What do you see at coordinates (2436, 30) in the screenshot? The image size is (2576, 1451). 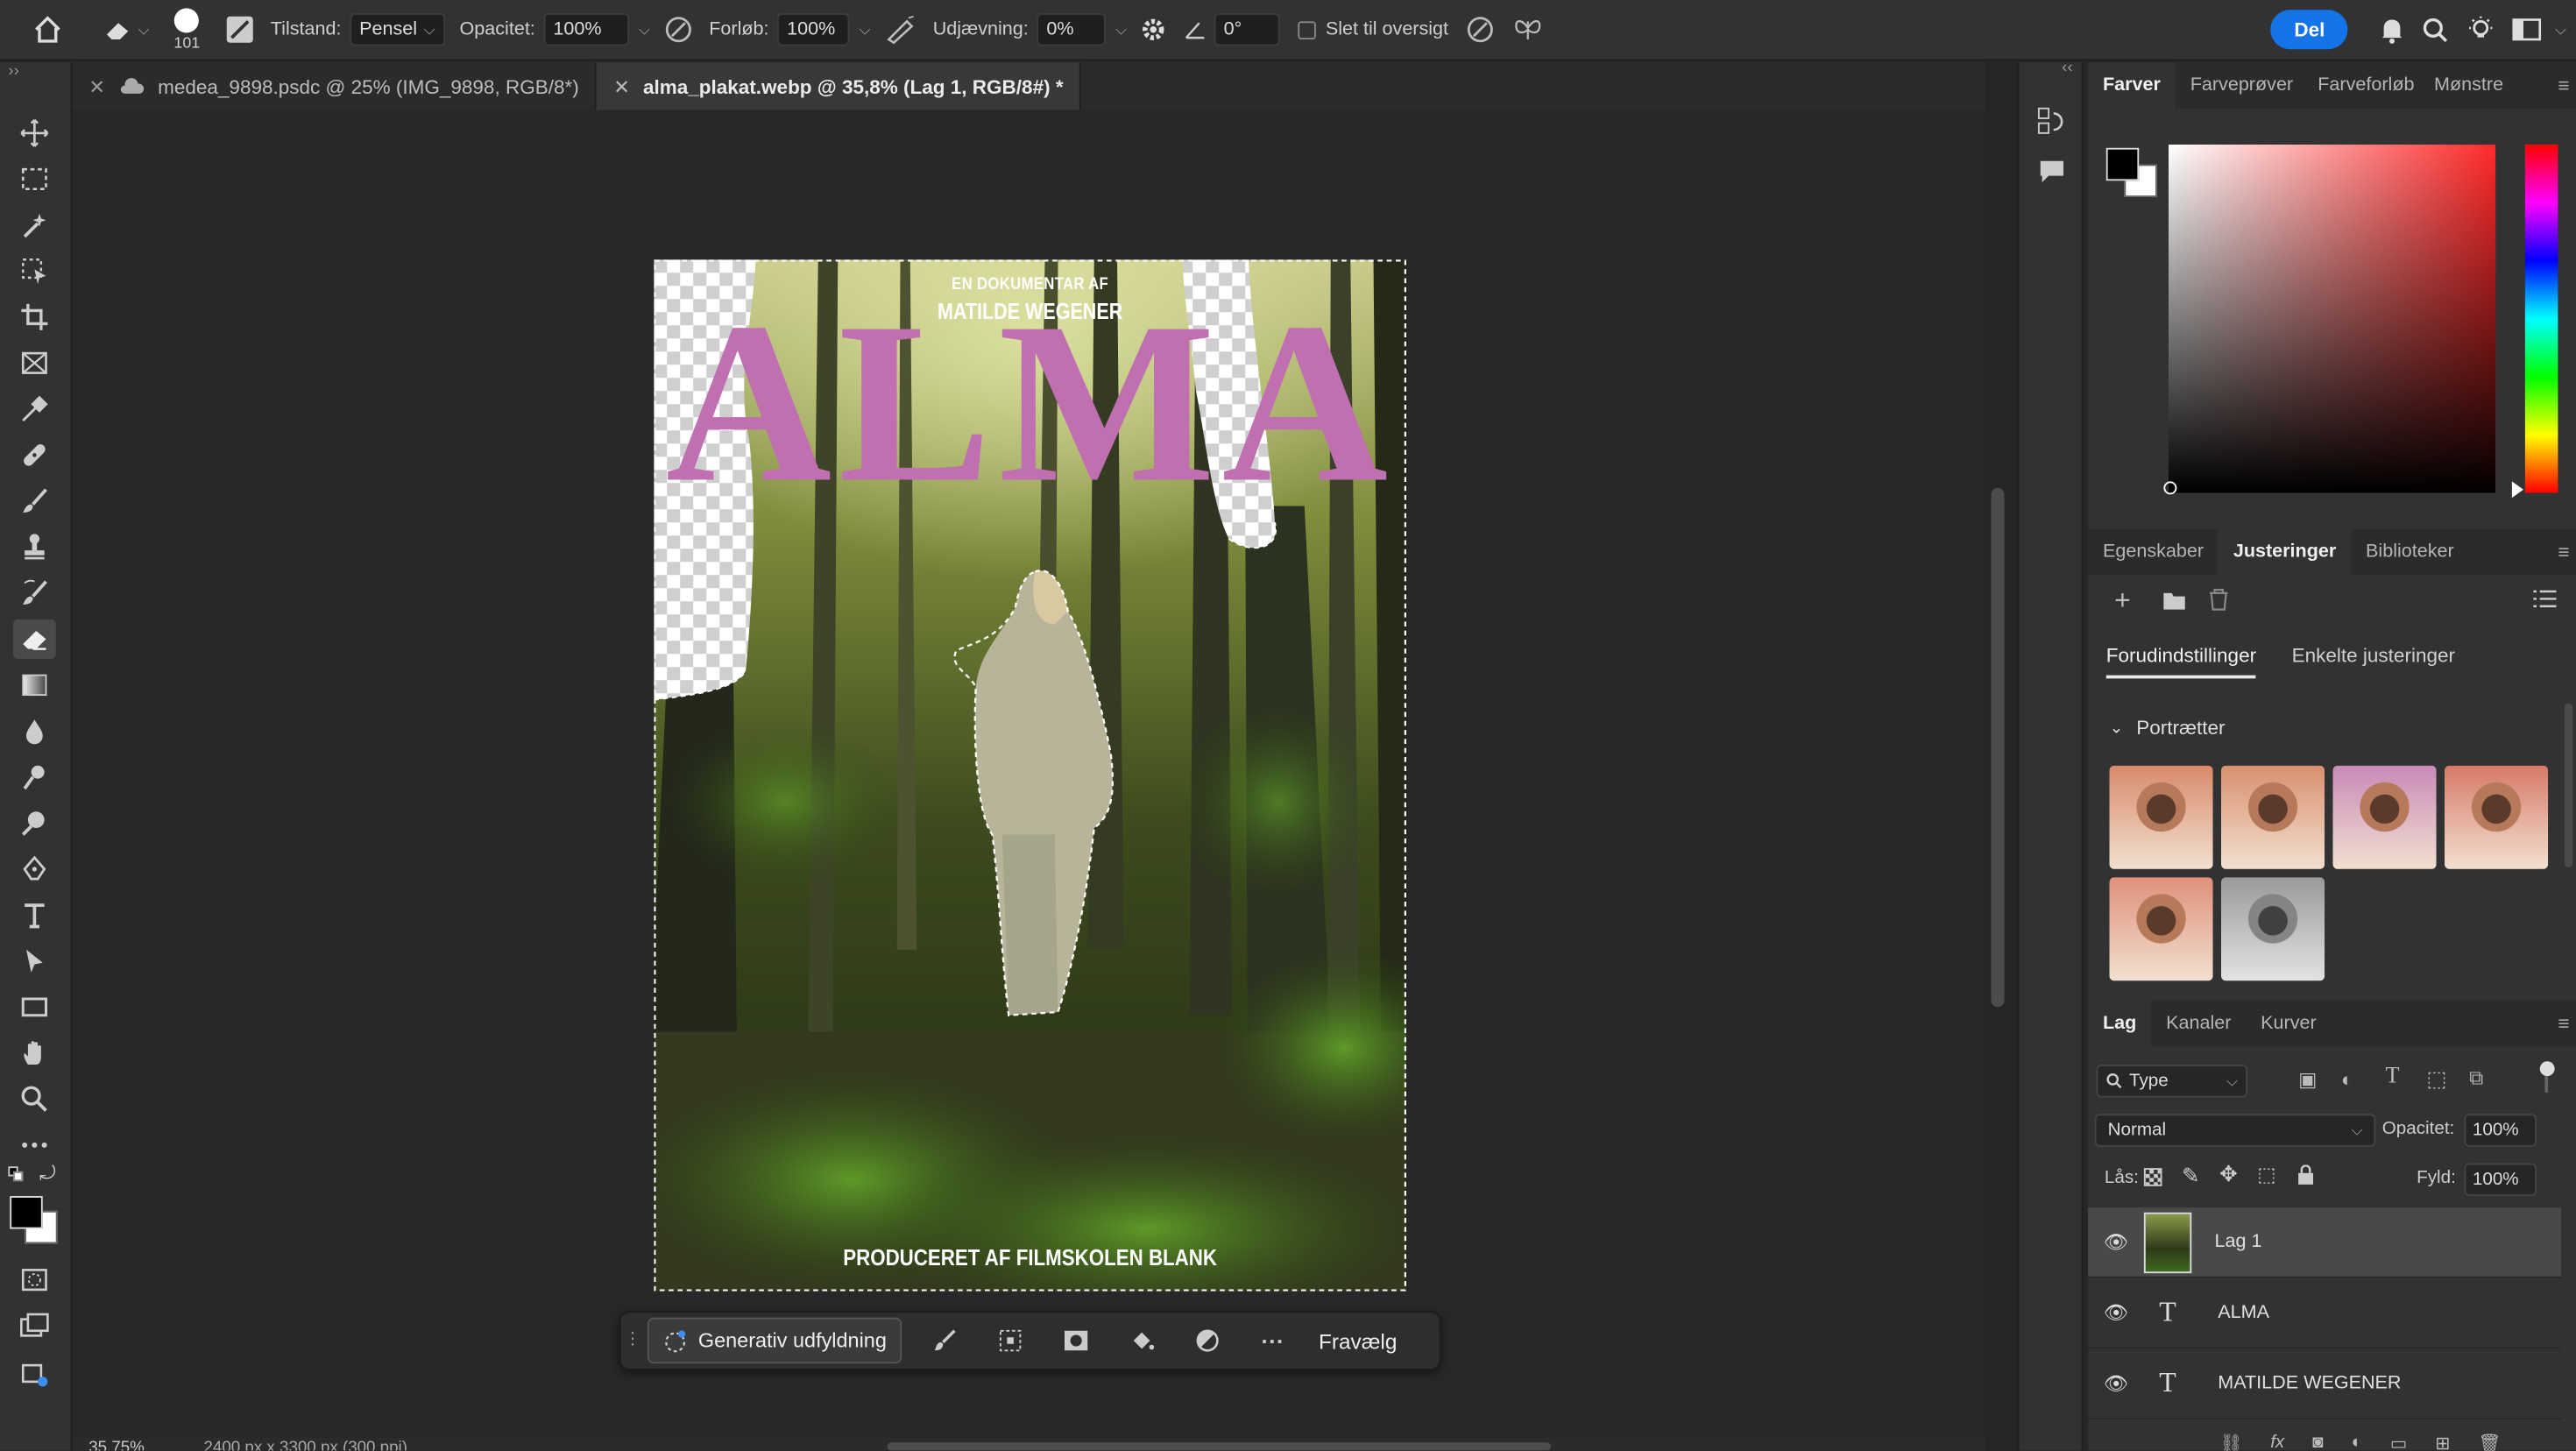 I see `search-button` at bounding box center [2436, 30].